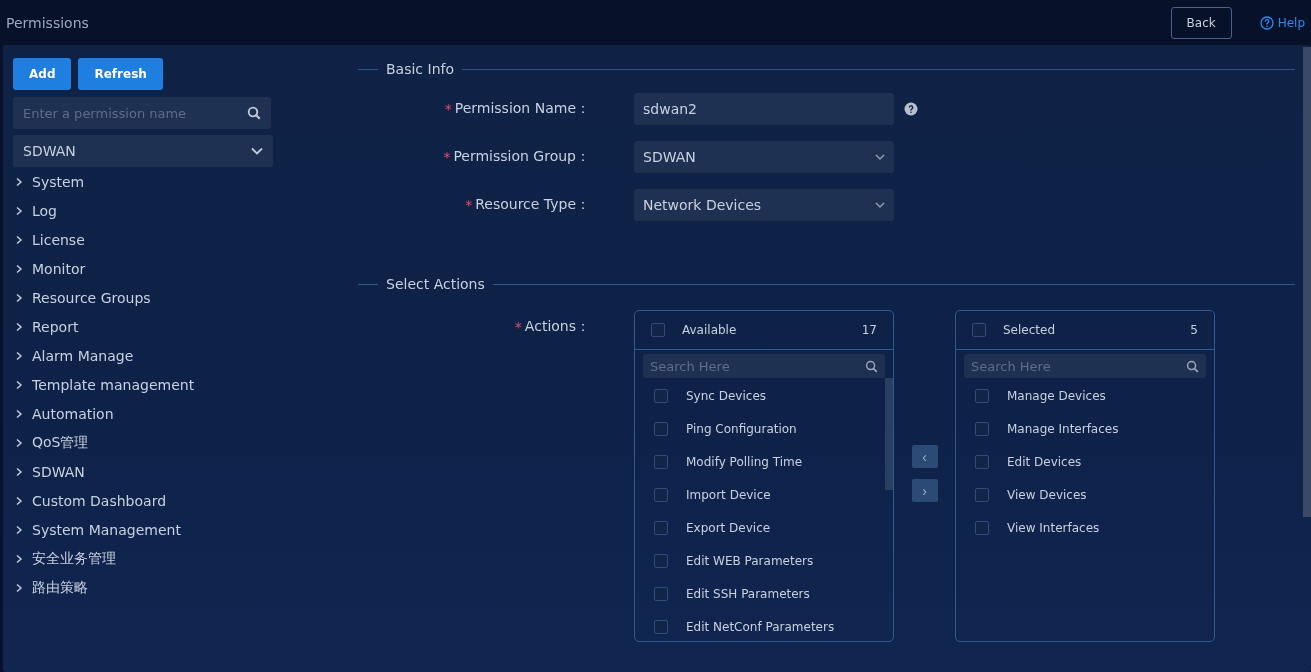 Image resolution: width=1311 pixels, height=672 pixels. Describe the element at coordinates (764, 109) in the screenshot. I see `name-input: sdwan2` at that location.